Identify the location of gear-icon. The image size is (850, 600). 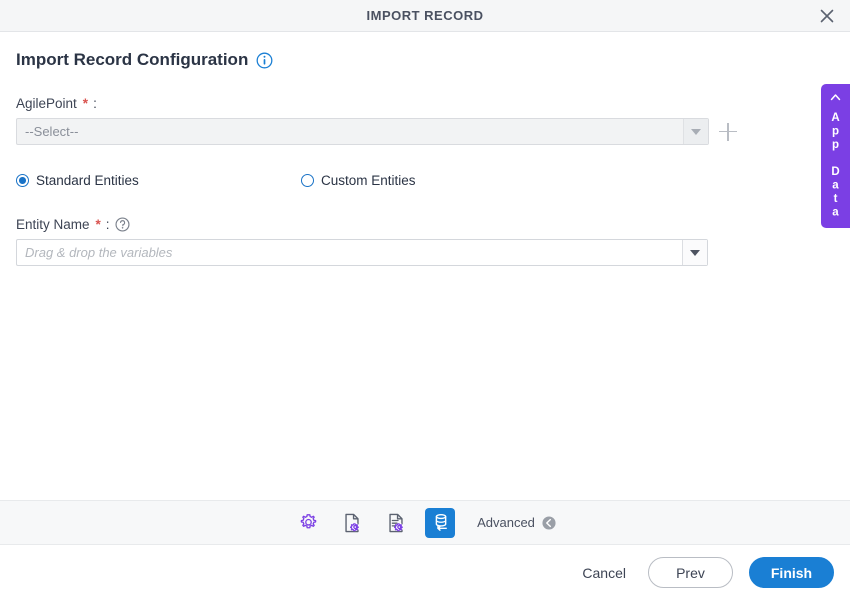
(308, 521).